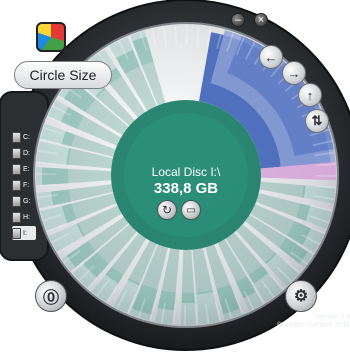 This screenshot has width=350, height=353. I want to click on gear-icon: ⚙, so click(301, 296).